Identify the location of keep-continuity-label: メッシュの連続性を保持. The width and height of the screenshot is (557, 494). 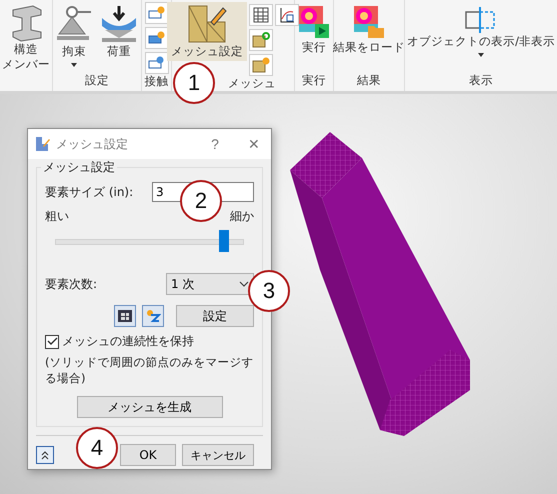
(128, 341).